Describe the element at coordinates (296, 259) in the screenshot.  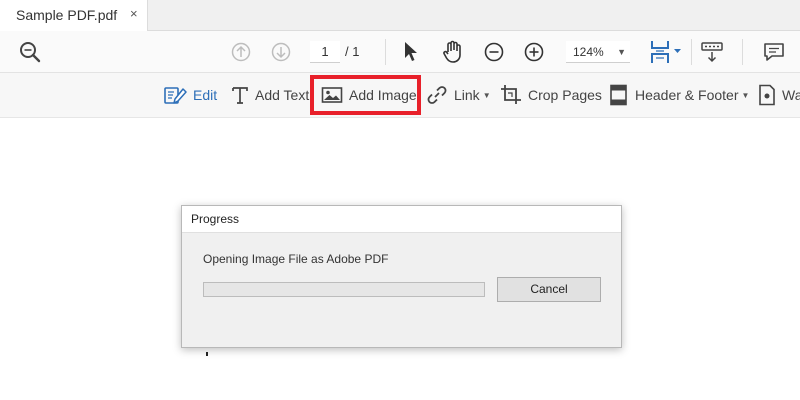
I see `dialog-message: Opening Image File as Adobe PDF` at that location.